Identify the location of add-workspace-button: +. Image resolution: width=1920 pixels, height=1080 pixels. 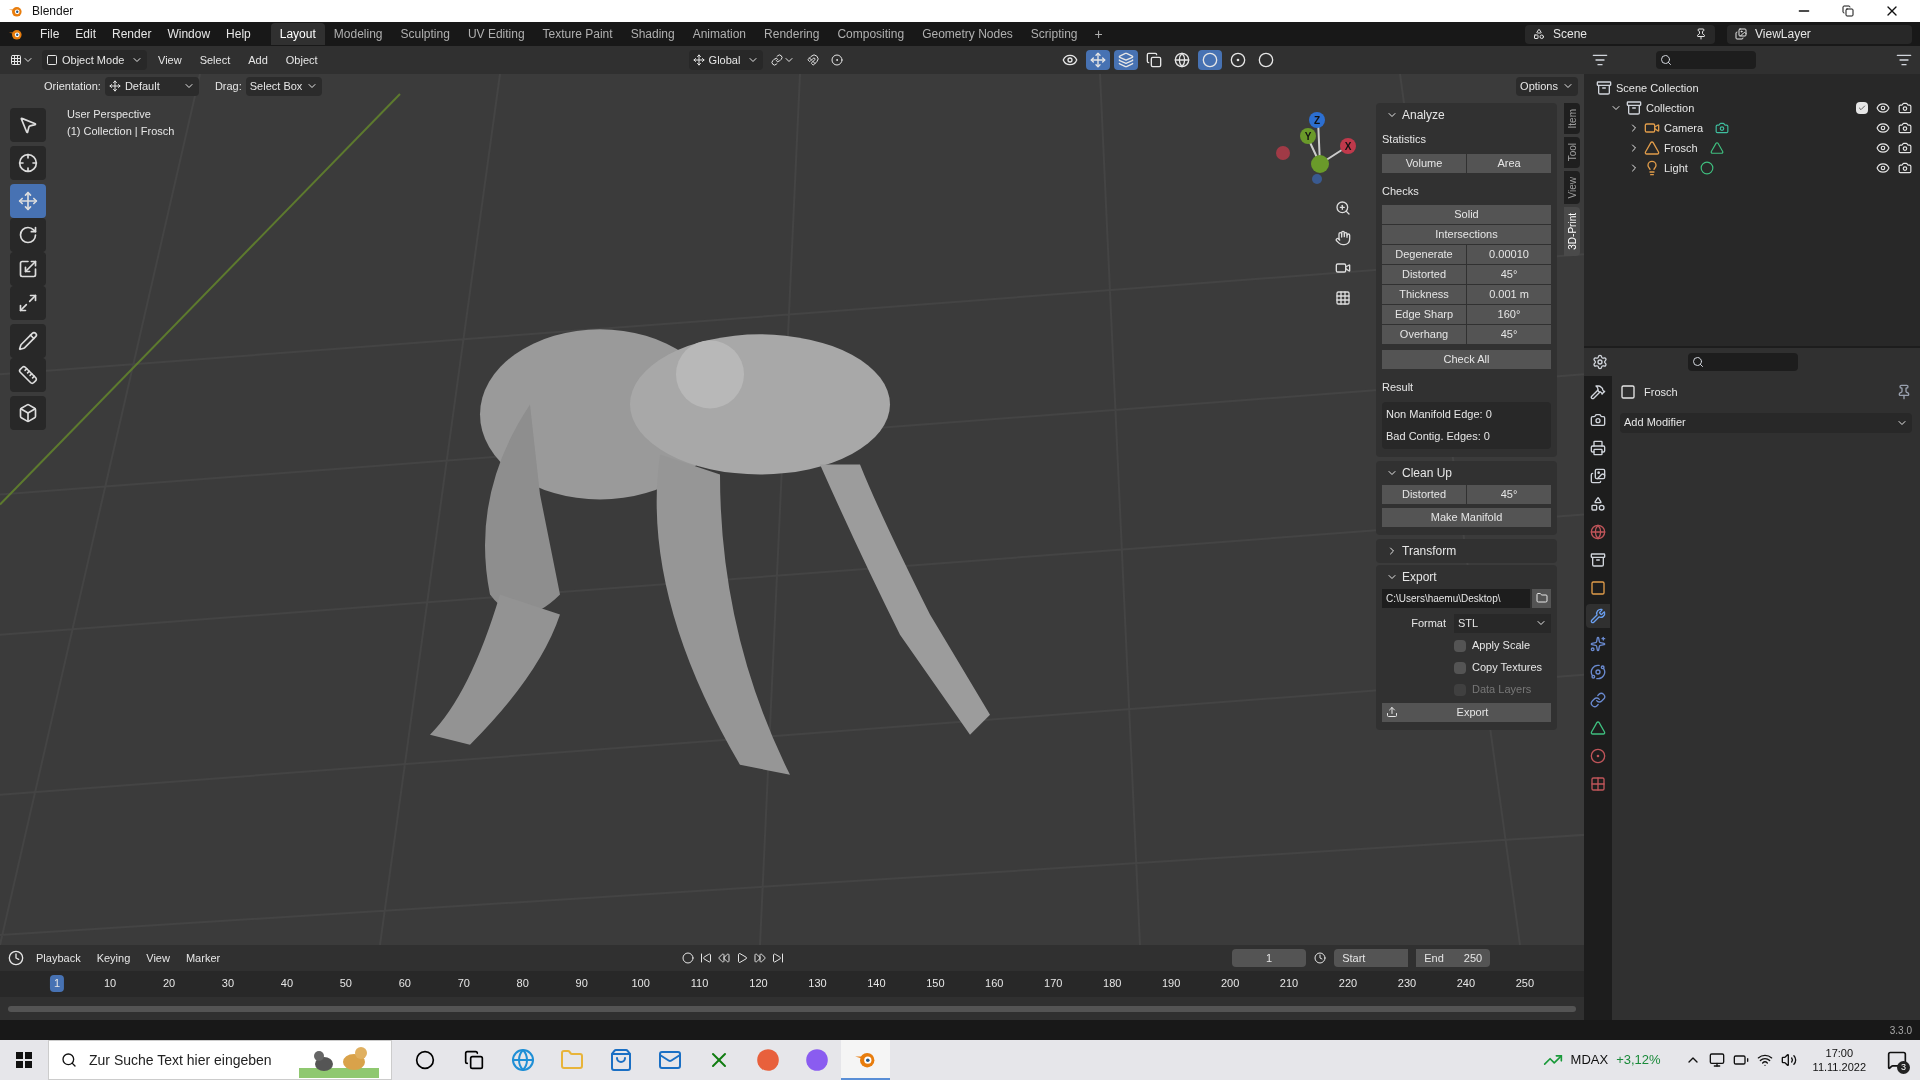
(1098, 34).